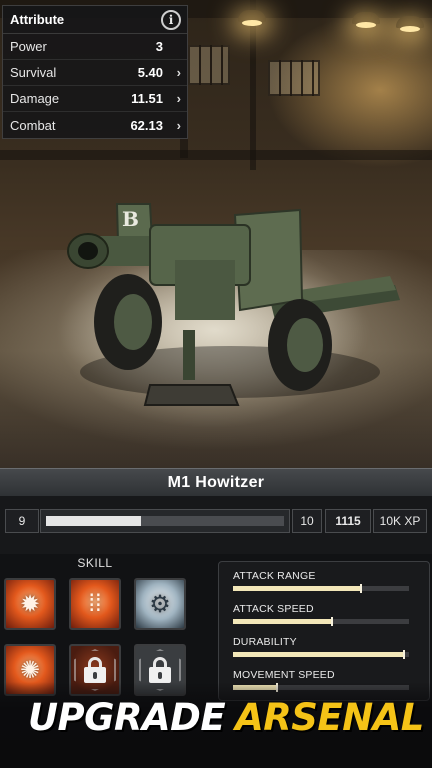 The width and height of the screenshot is (432, 768). Describe the element at coordinates (146, 125) in the screenshot. I see `attribute-value: 62.13` at that location.